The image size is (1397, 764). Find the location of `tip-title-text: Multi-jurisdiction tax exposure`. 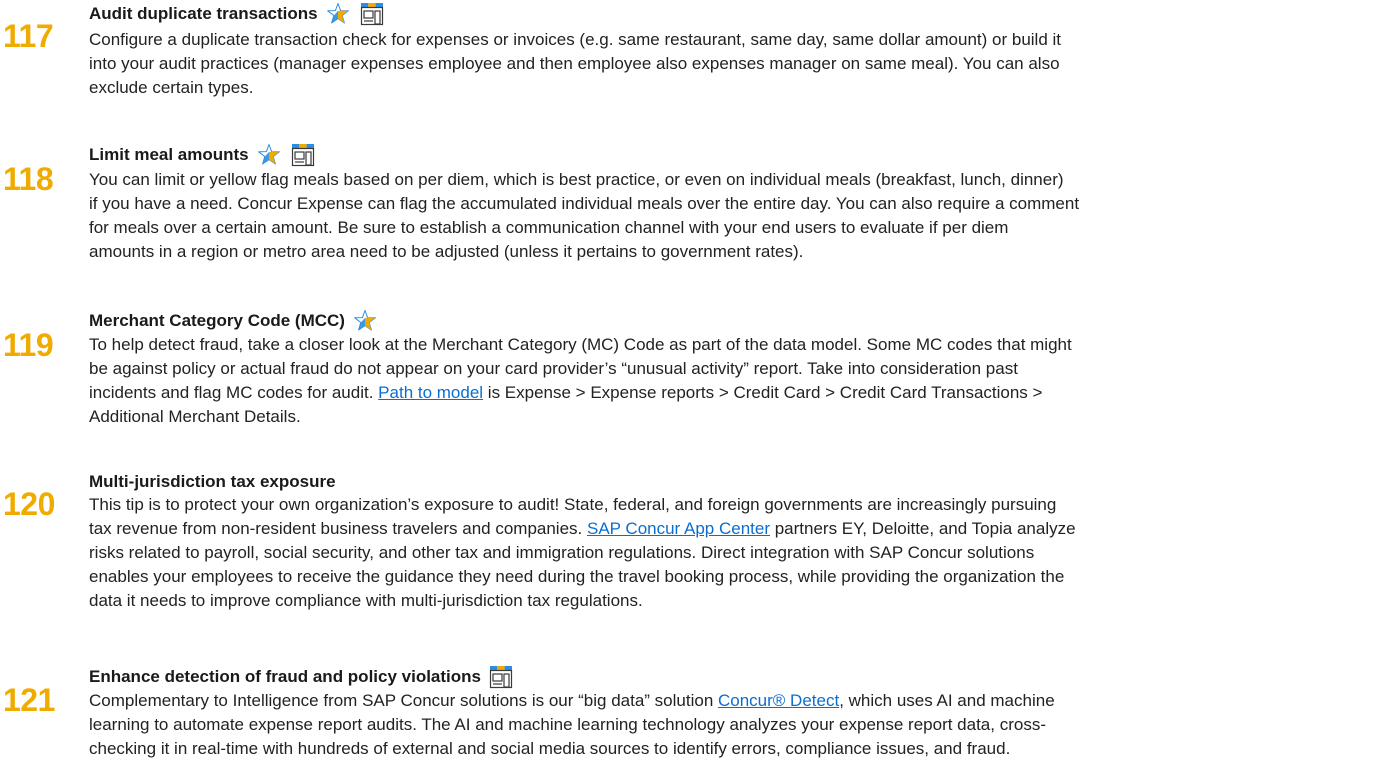

tip-title-text: Multi-jurisdiction tax exposure is located at coordinates (212, 481).